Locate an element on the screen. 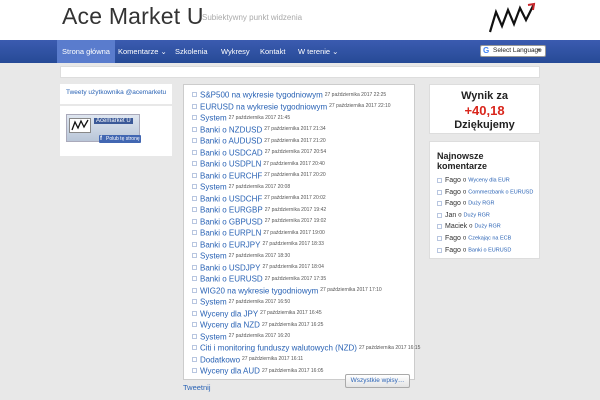 Image resolution: width=600 pixels, height=400 pixels. facebook-page-banner: Acemarket U f Polub tę stronę is located at coordinates (103, 128).